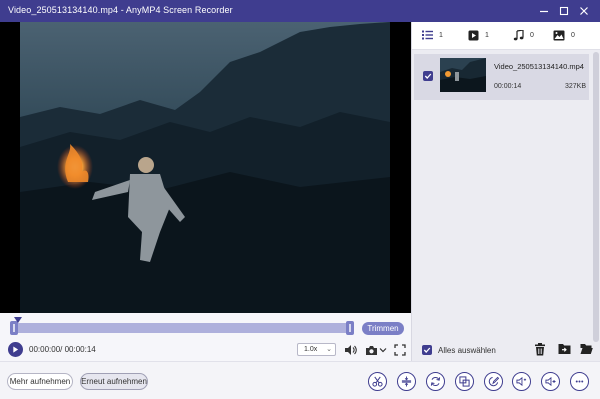  Describe the element at coordinates (114, 381) in the screenshot. I see `re-record-button: Erneut aufnehmen` at that location.